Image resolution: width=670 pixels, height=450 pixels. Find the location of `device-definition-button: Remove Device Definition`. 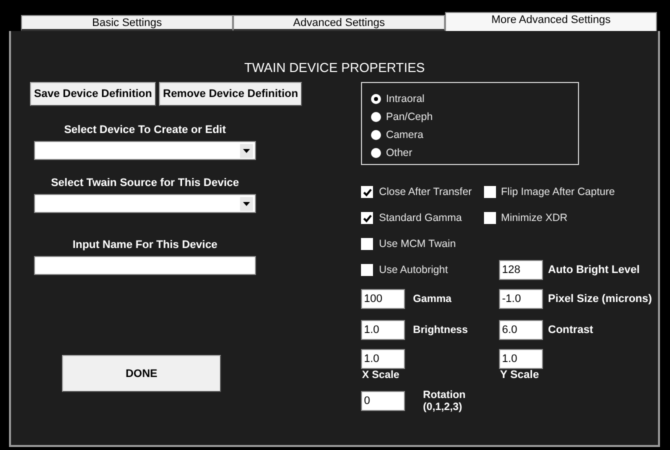

device-definition-button: Remove Device Definition is located at coordinates (230, 94).